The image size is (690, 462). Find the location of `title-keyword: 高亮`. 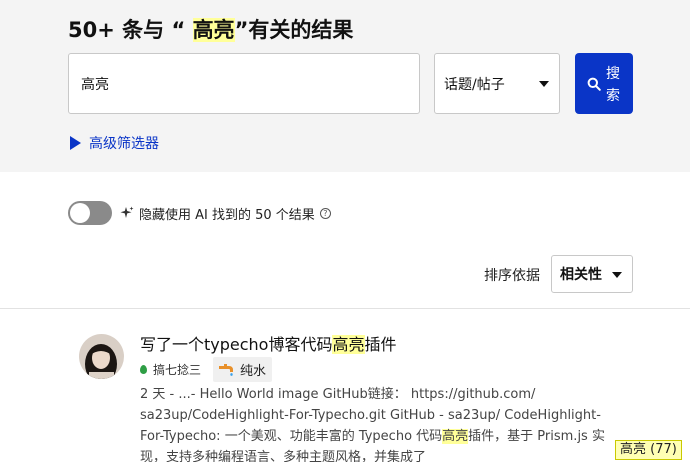

title-keyword: 高亮 is located at coordinates (213, 30).